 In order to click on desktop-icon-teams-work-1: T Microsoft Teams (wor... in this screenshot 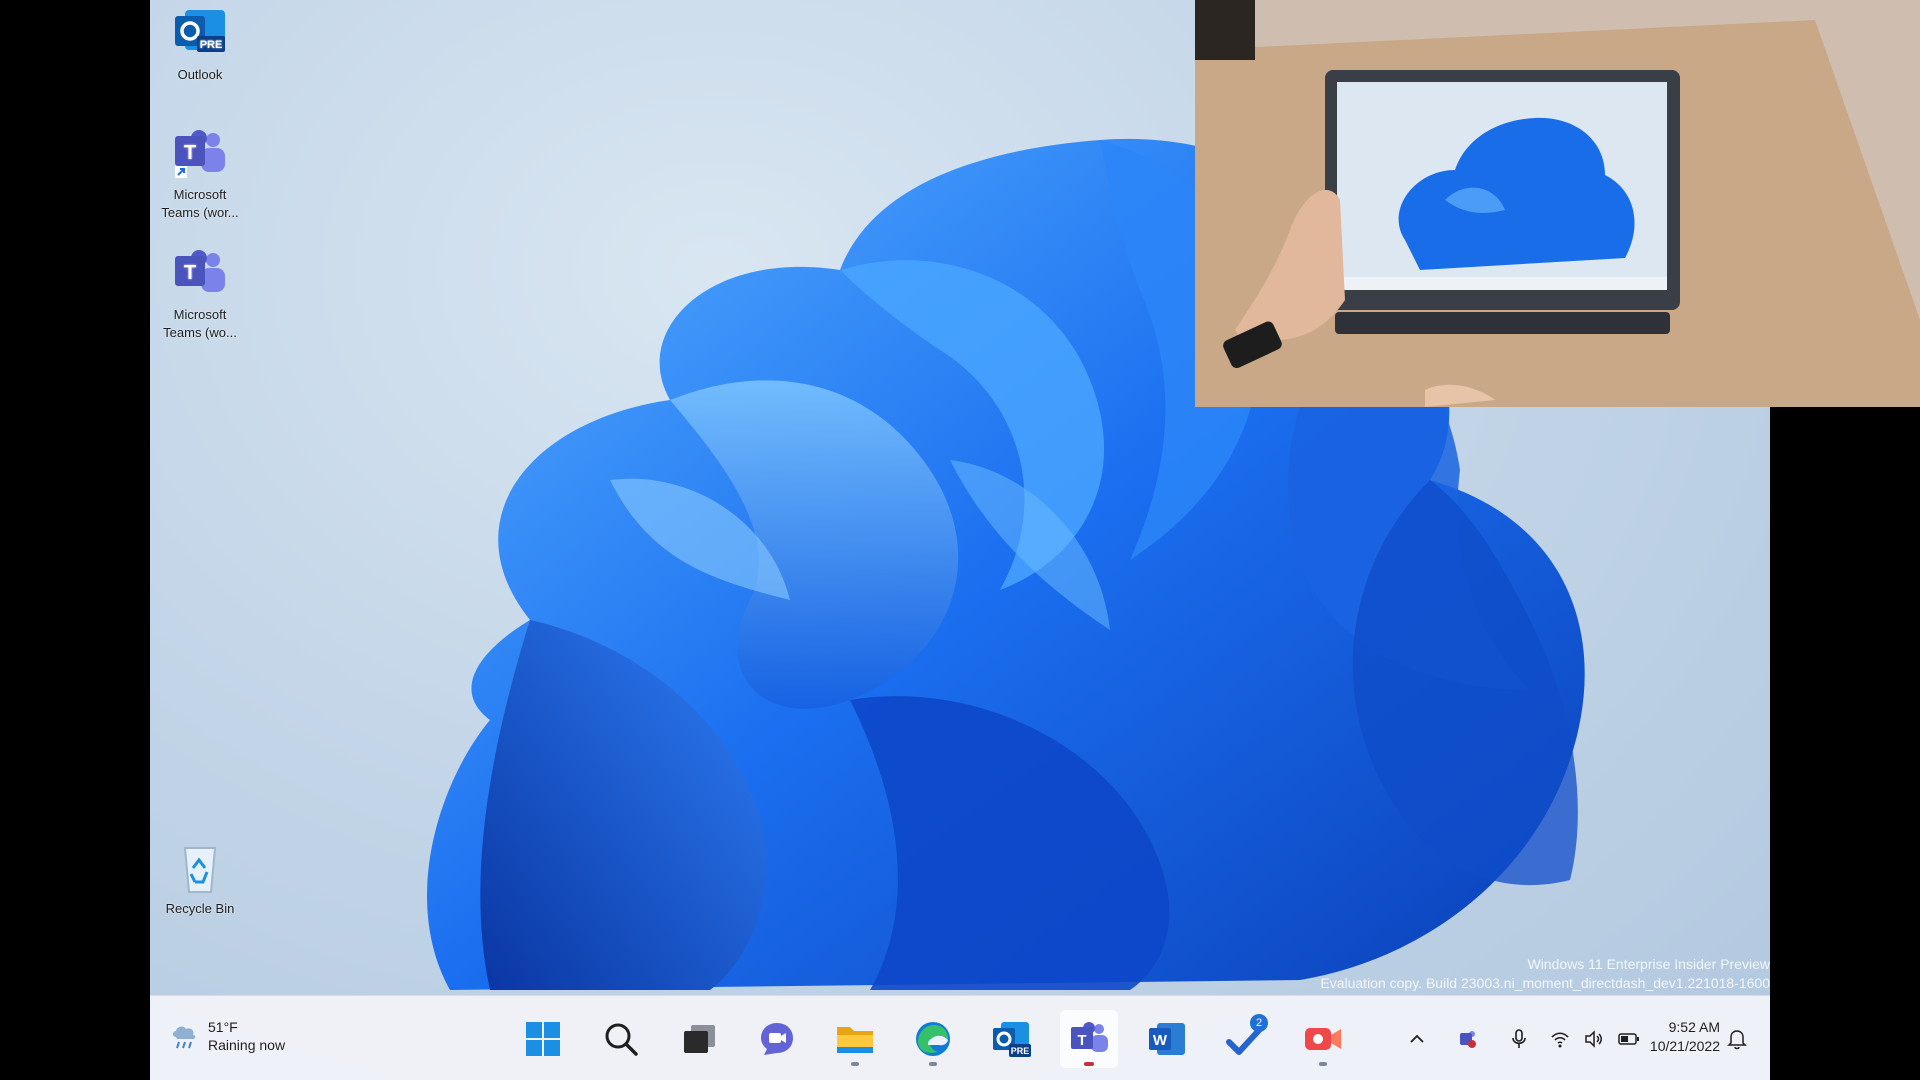, I will do `click(200, 174)`.